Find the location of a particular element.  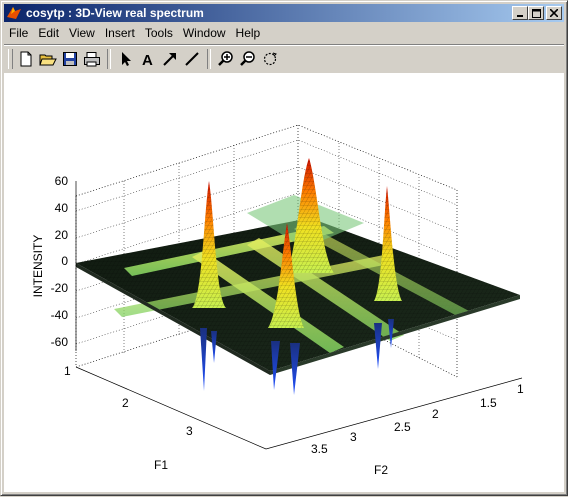

menu-bar: File Edit View Insert Tools Window Help is located at coordinates (134, 32).